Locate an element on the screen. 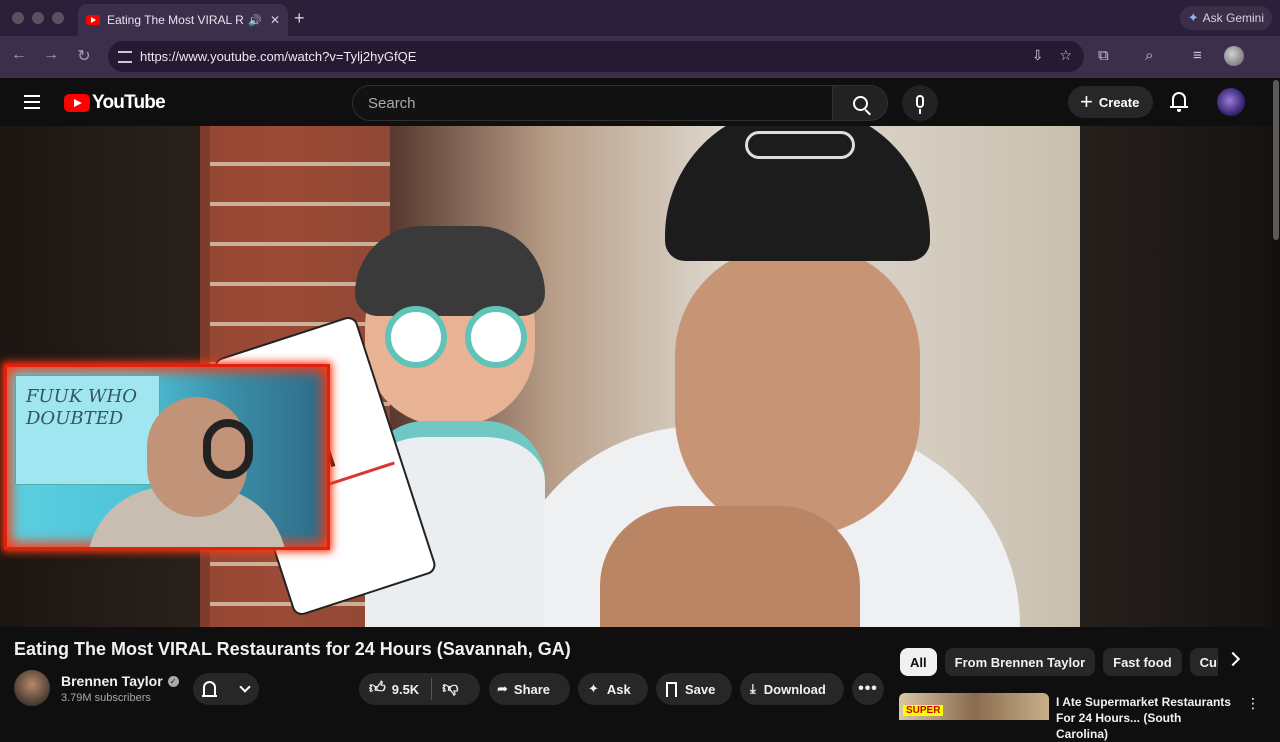 This screenshot has height=742, width=1280. ask-button: ✦ Ask is located at coordinates (613, 689).